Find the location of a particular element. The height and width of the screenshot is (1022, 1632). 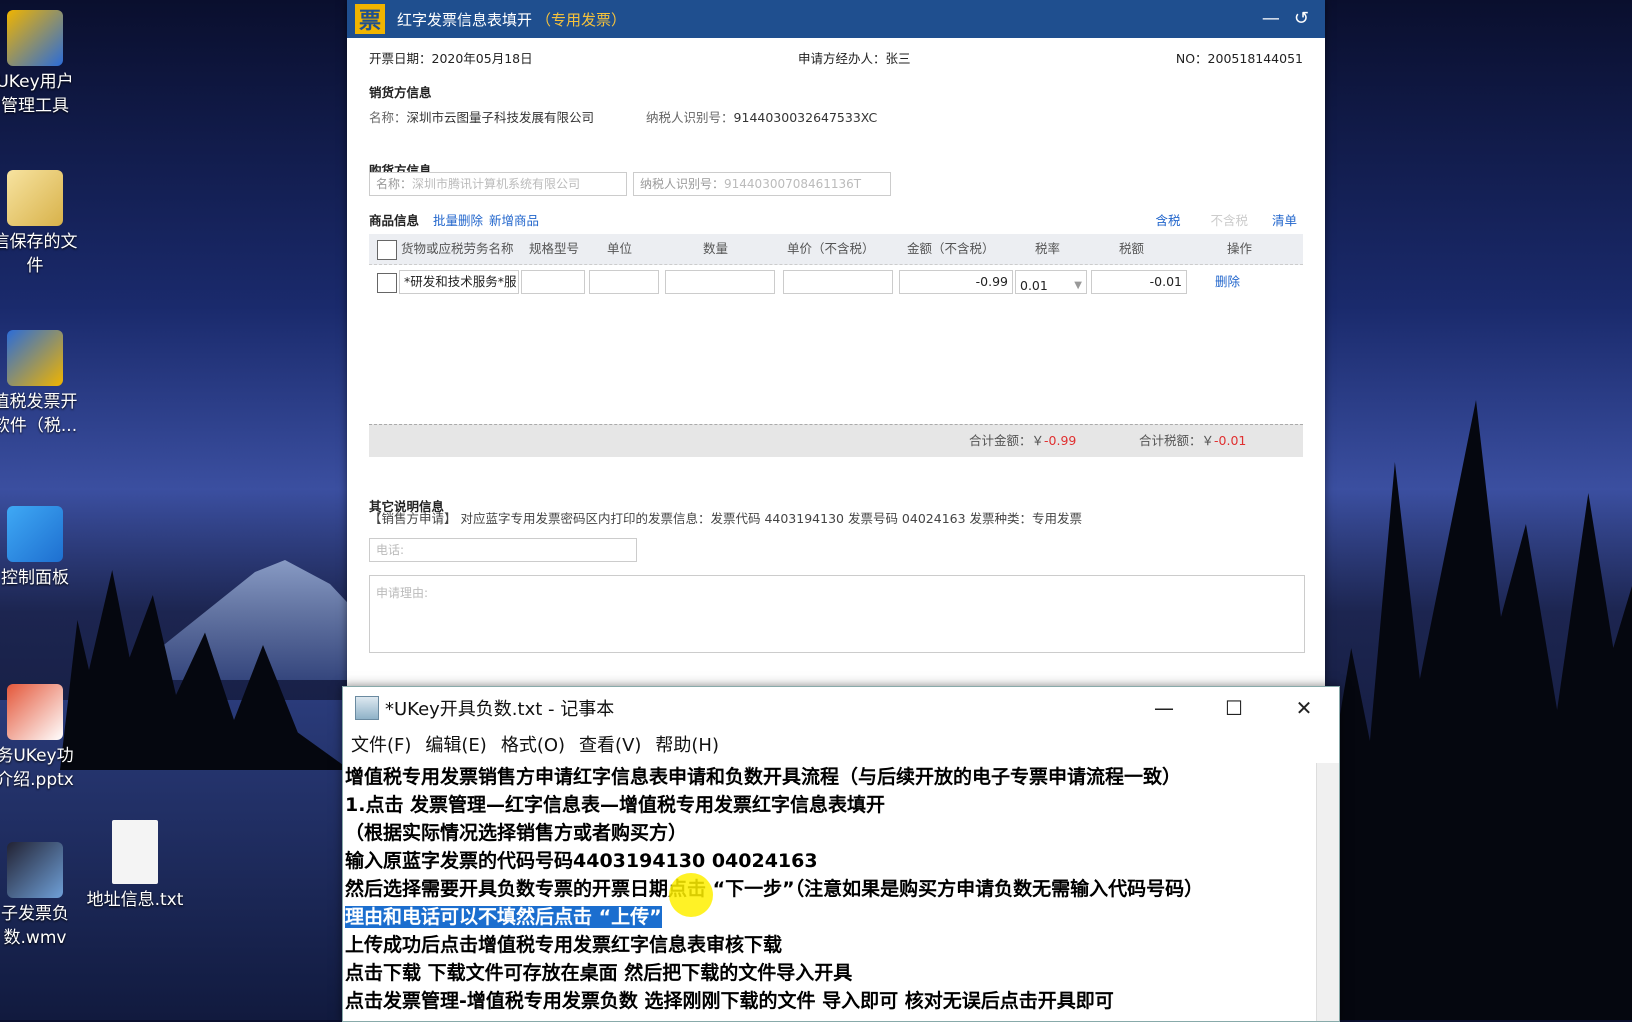

maximize-button: ☐ is located at coordinates (1234, 708).